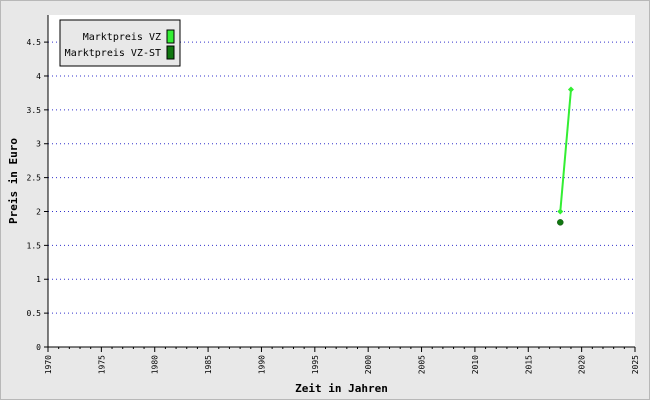 This screenshot has height=400, width=650. Describe the element at coordinates (560, 222) in the screenshot. I see `data-point` at that location.